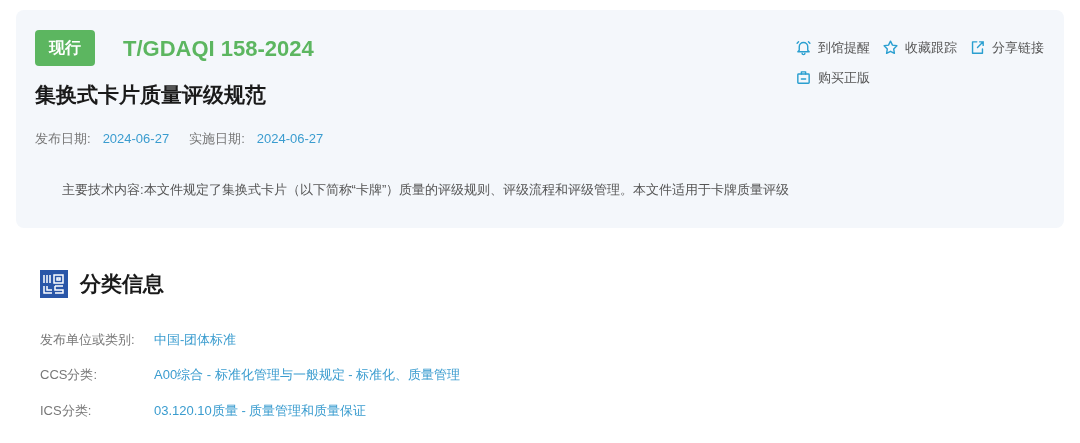 The image size is (1080, 443). Describe the element at coordinates (426, 190) in the screenshot. I see `summary-text: 主要技术内容:本文件规定了集换式卡片（以下简称“卡牌”）质量的评级规则、评级流程和评级管理。本文件适用于卡牌质量评级` at that location.